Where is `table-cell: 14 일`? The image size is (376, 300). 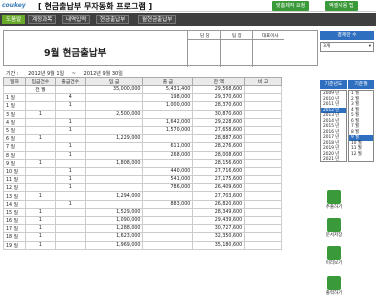
table-cell: 14 일 is located at coordinates (14, 204).